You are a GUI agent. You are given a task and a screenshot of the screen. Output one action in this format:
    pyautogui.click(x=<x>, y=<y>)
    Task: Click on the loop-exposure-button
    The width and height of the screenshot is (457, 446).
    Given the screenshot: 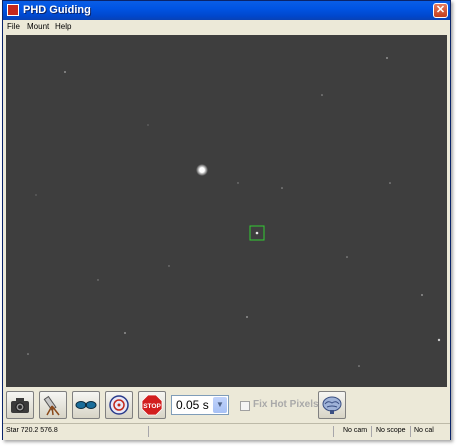 What is the action you would take?
    pyautogui.click(x=86, y=405)
    